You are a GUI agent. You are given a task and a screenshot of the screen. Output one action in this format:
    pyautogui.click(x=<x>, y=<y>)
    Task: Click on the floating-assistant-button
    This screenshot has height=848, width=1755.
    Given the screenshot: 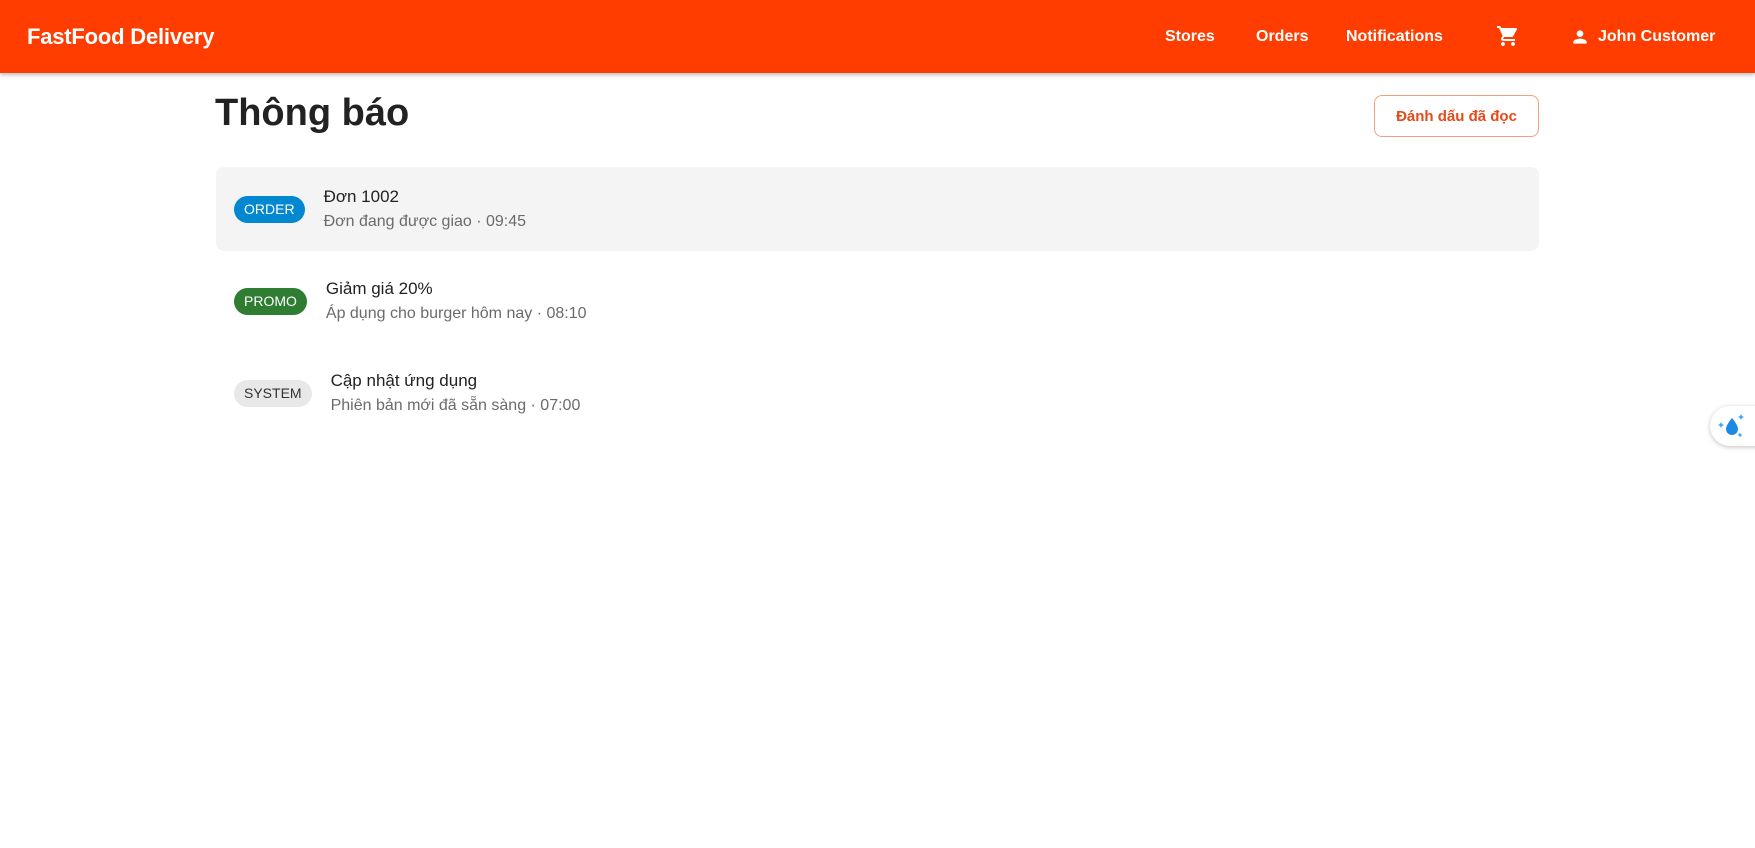 What is the action you would take?
    pyautogui.click(x=1732, y=426)
    